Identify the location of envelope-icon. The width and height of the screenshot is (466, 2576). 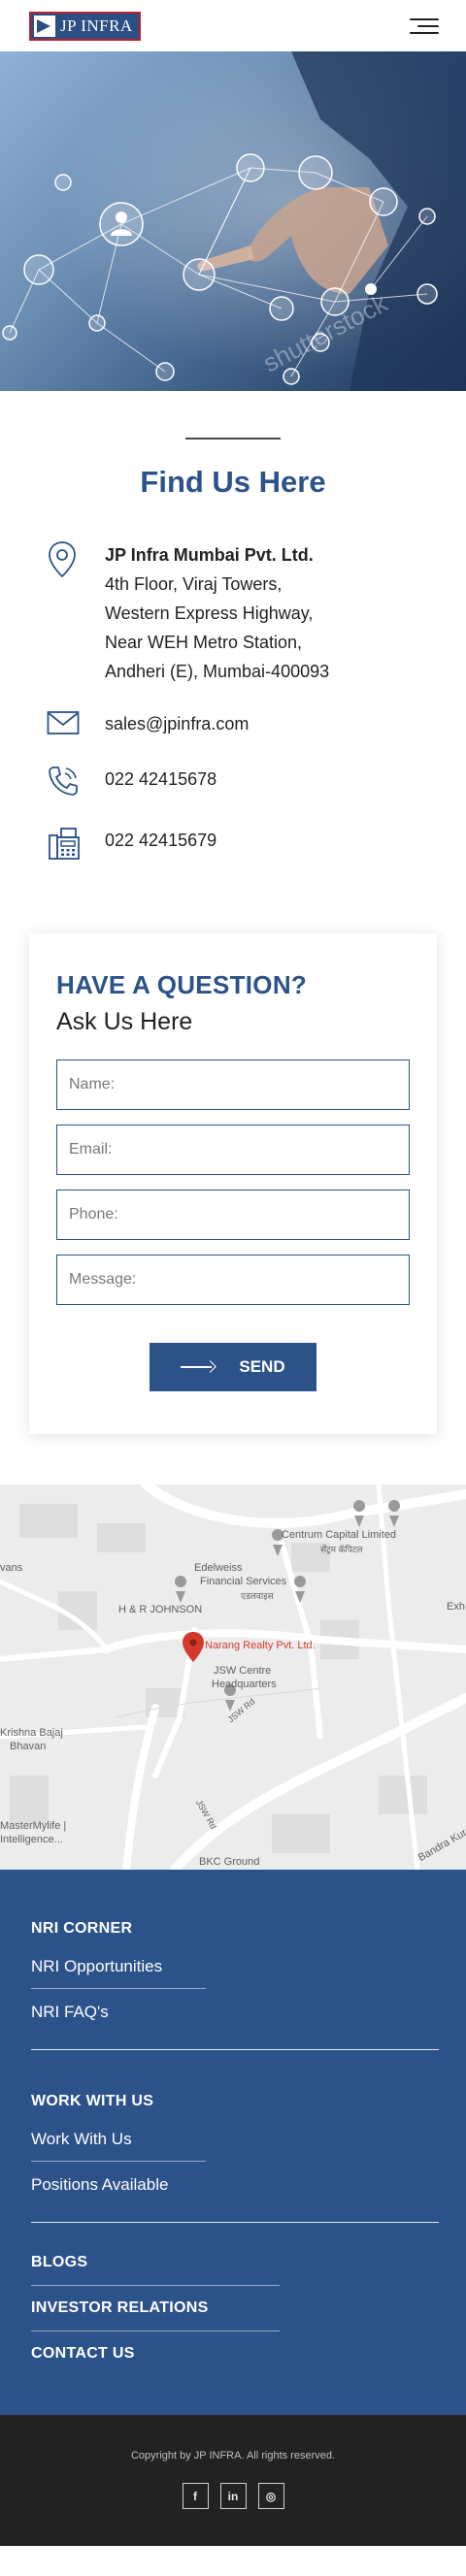
(66, 725).